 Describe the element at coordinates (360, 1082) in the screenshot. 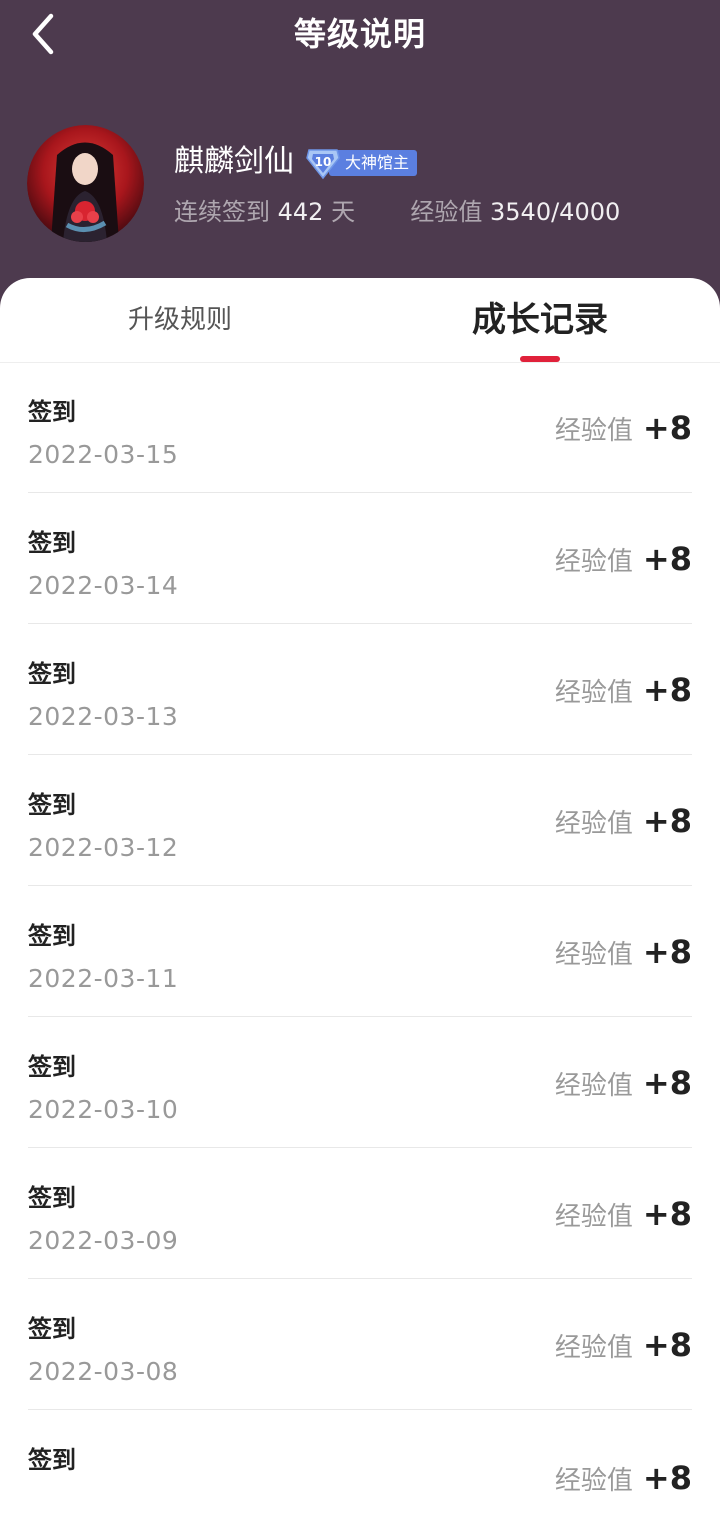

I see `record-row: 签到 2022-03-10 经验值 +8` at that location.